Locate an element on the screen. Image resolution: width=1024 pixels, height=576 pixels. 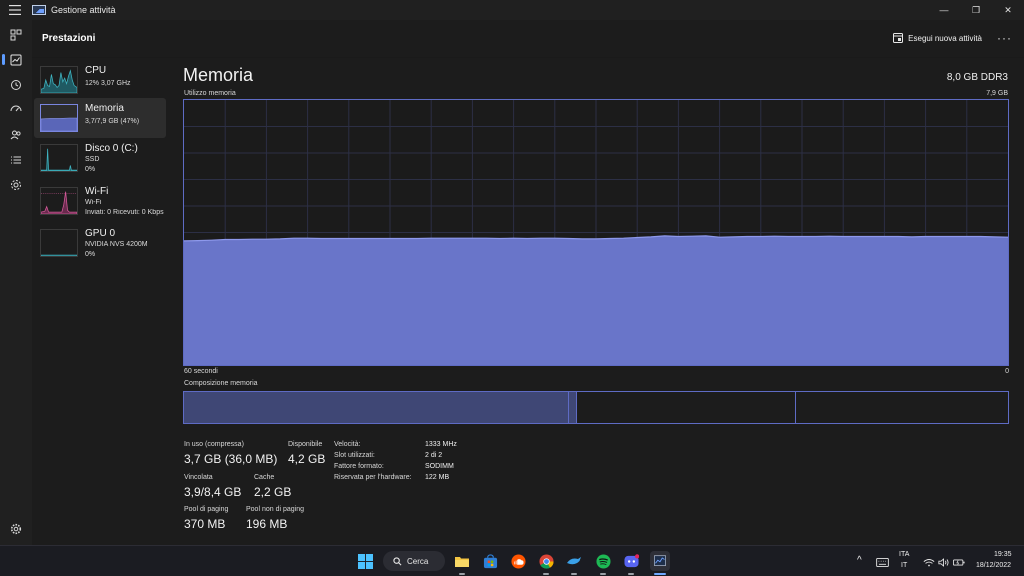
time-axis-start-label: 60 secondi is located at coordinates (201, 371).